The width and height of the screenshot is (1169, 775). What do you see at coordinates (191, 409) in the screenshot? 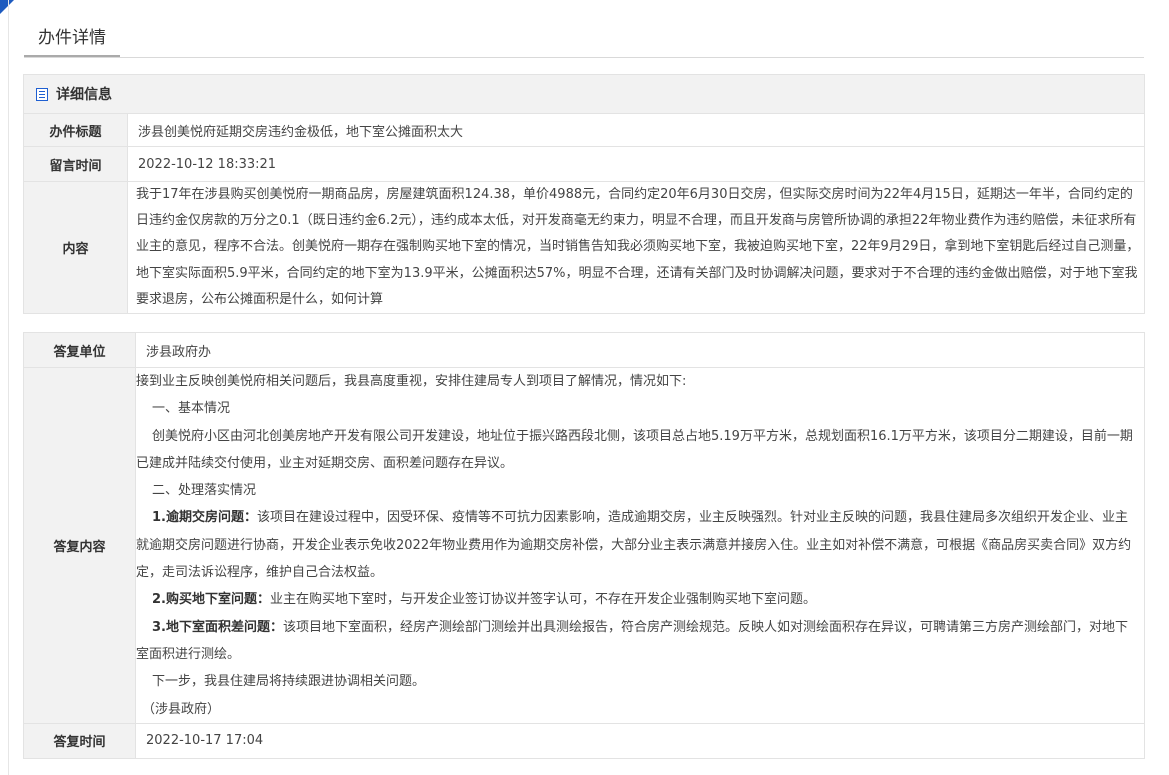
I see `reply-heading-basic: 一、基本情况` at bounding box center [191, 409].